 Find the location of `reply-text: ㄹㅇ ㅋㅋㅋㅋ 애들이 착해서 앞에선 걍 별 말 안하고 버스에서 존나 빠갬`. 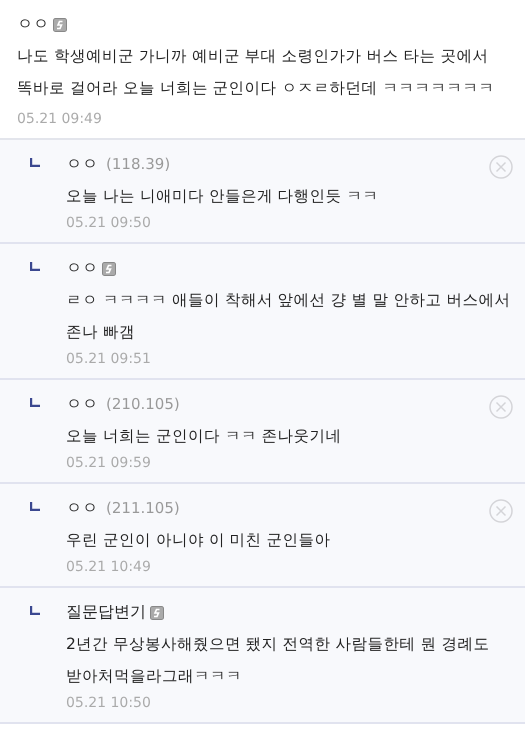

reply-text: ㄹㅇ ㅋㅋㅋㅋ 애들이 착해서 앞에선 걍 별 말 안하고 버스에서 존나 빠갬 is located at coordinates (289, 316).